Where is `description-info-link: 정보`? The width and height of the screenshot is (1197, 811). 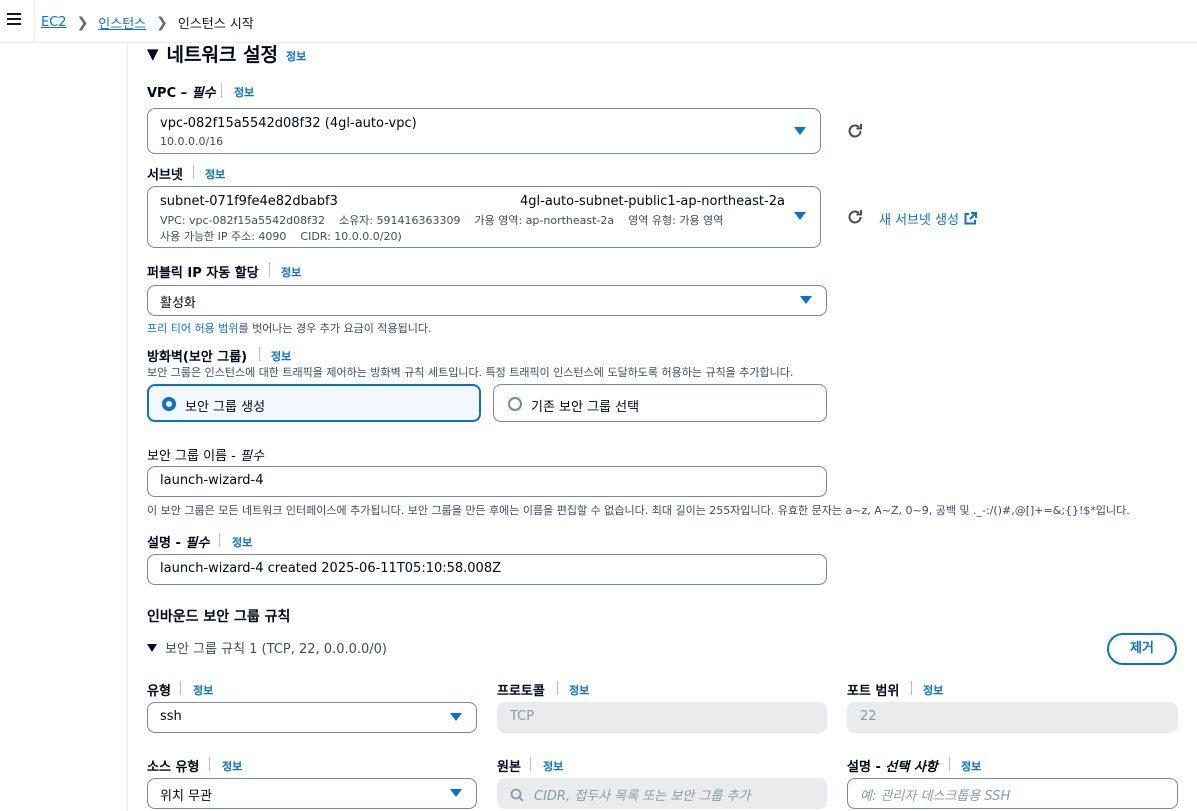
description-info-link: 정보 is located at coordinates (242, 542).